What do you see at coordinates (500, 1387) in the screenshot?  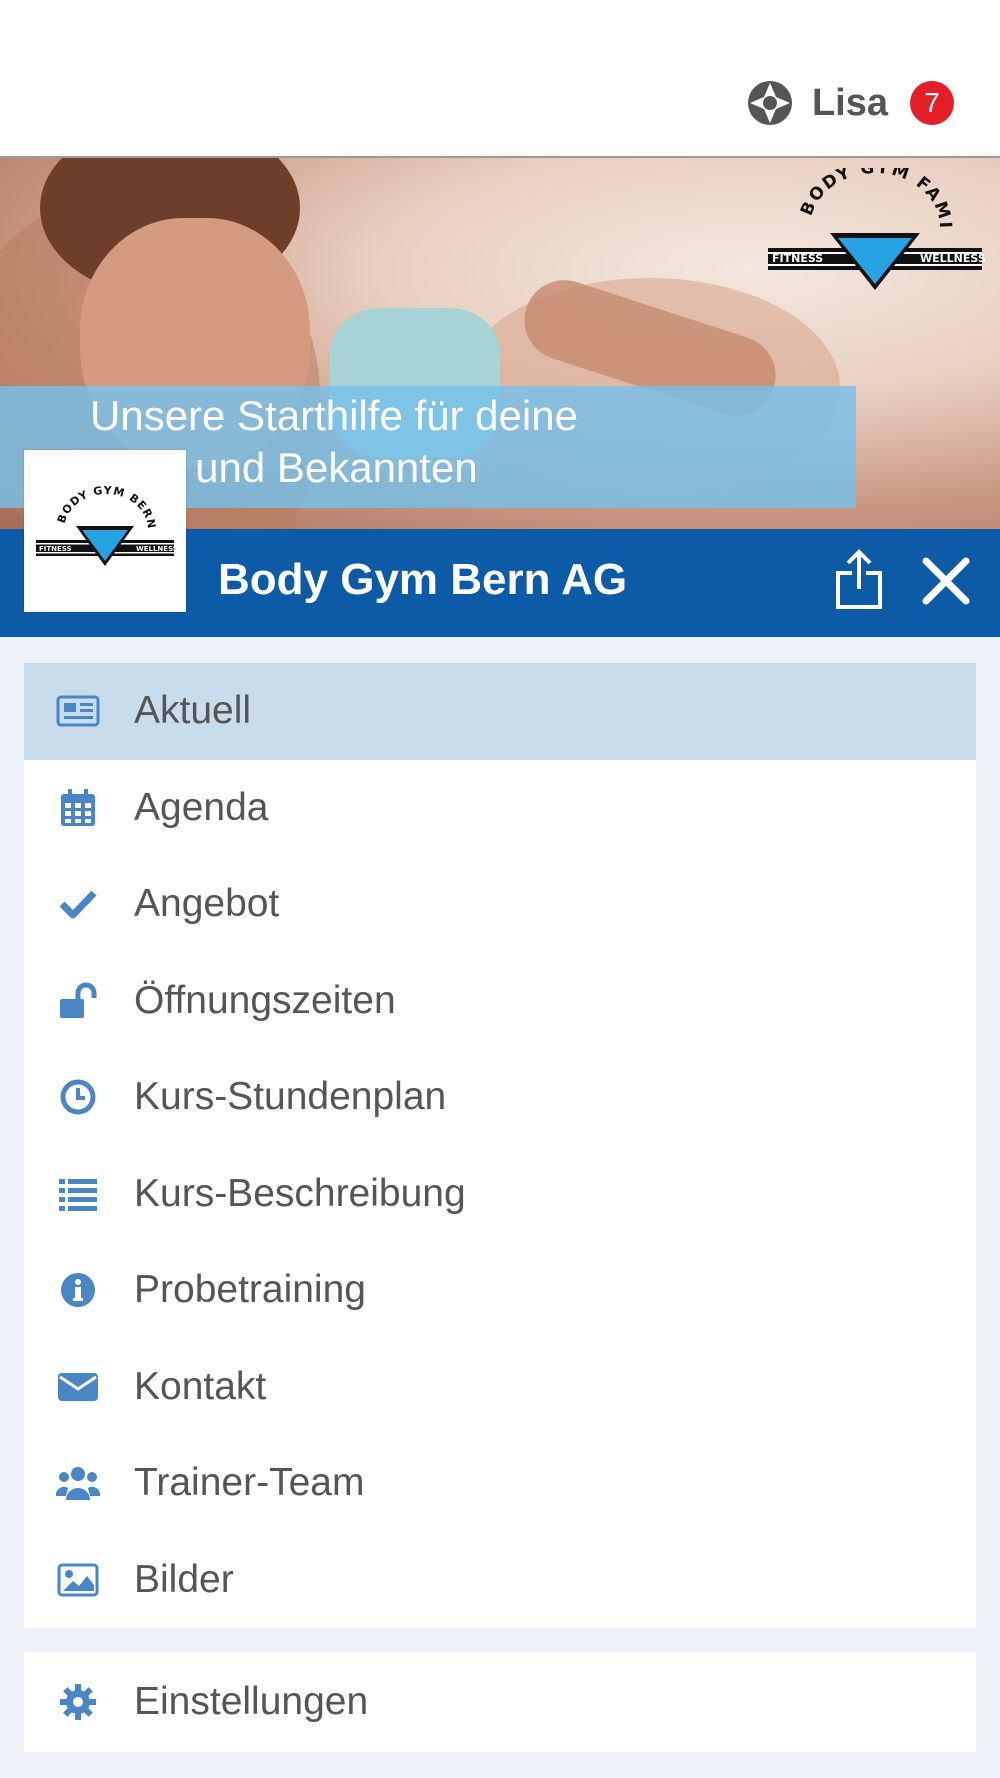 I see `menu-item-kontakt: Kontakt` at bounding box center [500, 1387].